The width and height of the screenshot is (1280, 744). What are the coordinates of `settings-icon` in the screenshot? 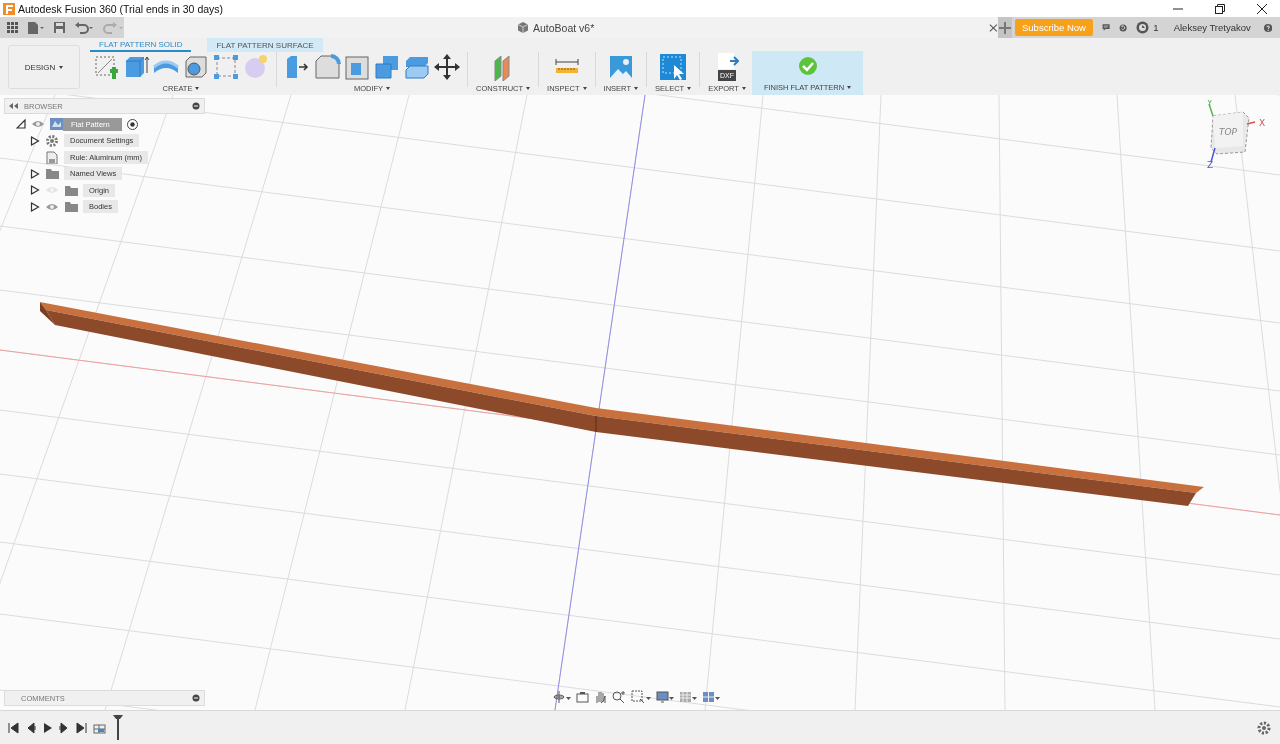 It's located at (1264, 727).